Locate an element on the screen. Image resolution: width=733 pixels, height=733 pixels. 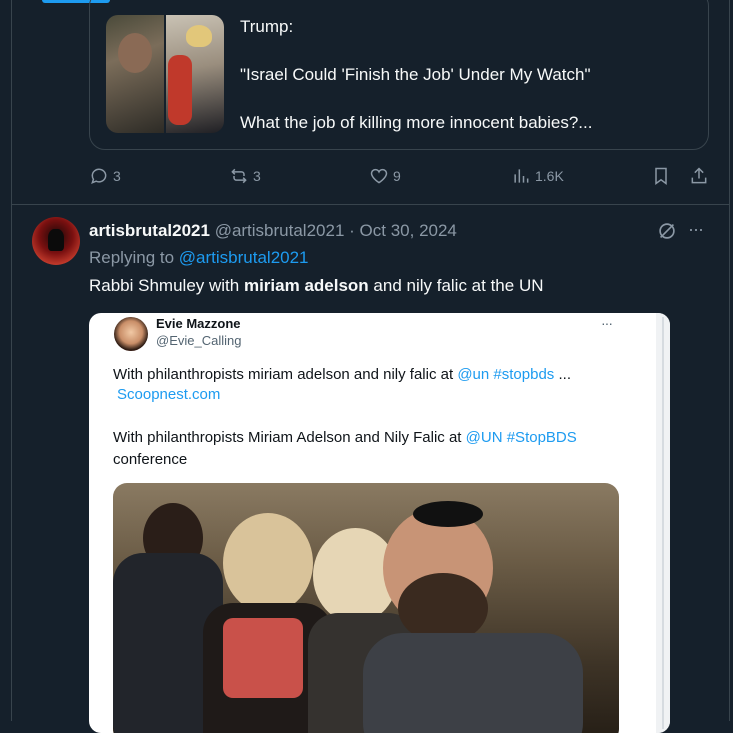
reply-icon is located at coordinates (99, 176).